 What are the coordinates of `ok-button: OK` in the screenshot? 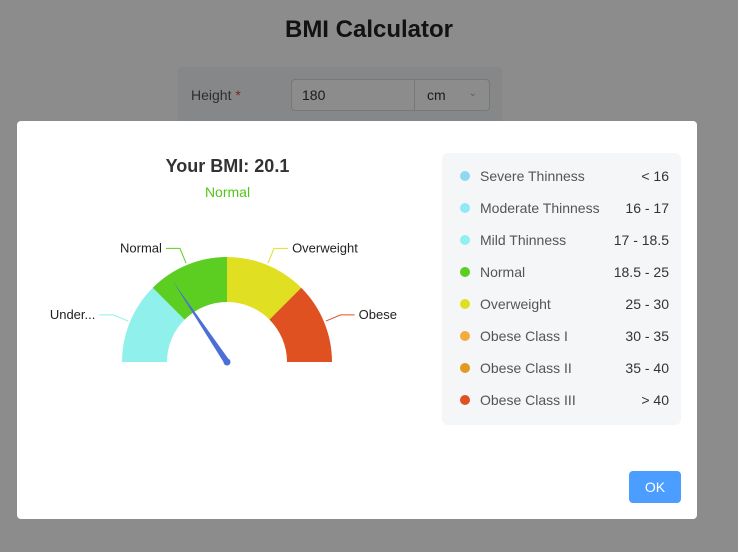 It's located at (655, 487).